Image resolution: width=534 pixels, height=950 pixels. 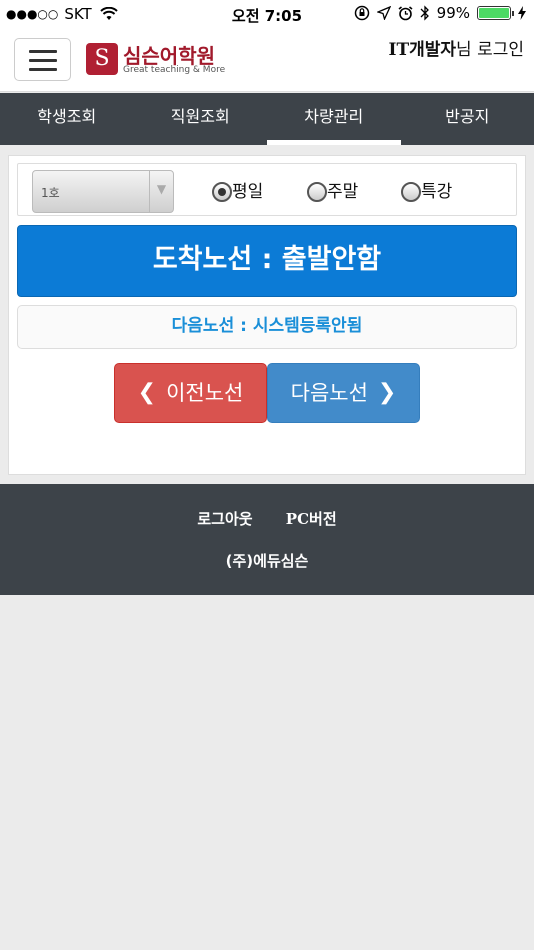 What do you see at coordinates (522, 13) in the screenshot?
I see `charging-icon` at bounding box center [522, 13].